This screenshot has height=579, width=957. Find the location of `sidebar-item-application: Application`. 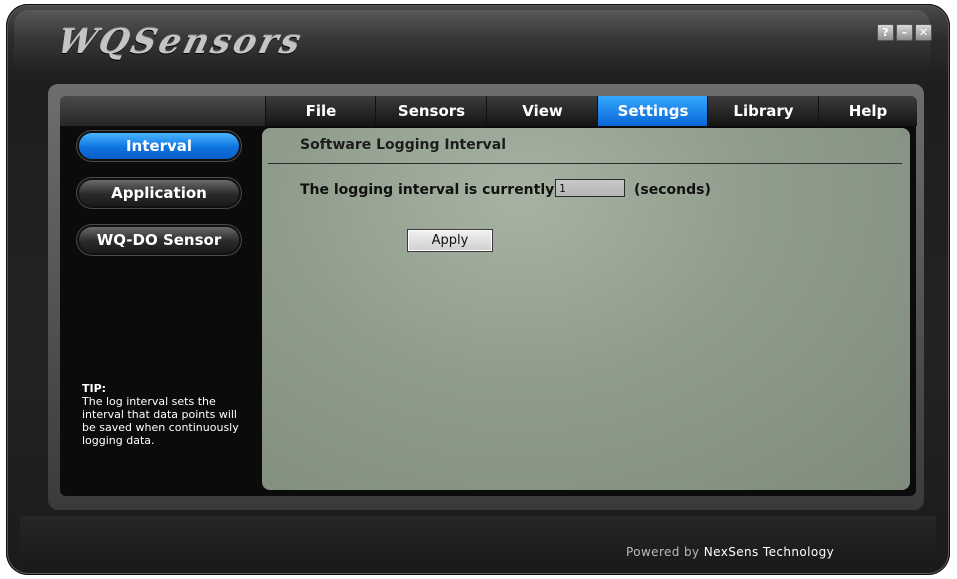

sidebar-item-application: Application is located at coordinates (159, 193).